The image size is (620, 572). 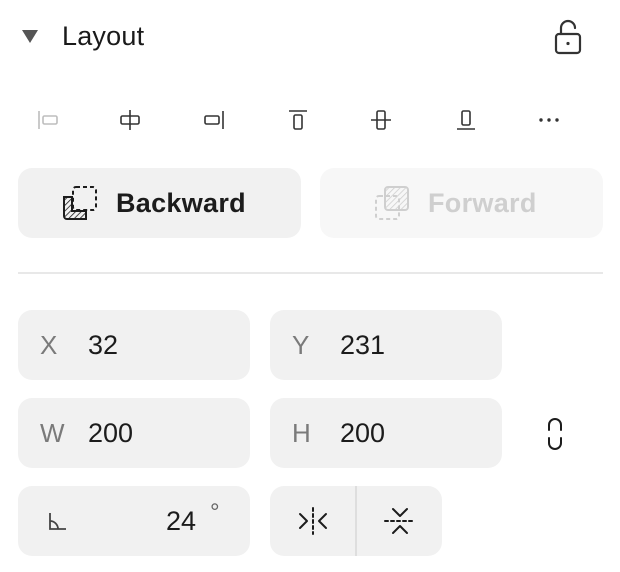 I want to click on y-field: Y, so click(x=386, y=345).